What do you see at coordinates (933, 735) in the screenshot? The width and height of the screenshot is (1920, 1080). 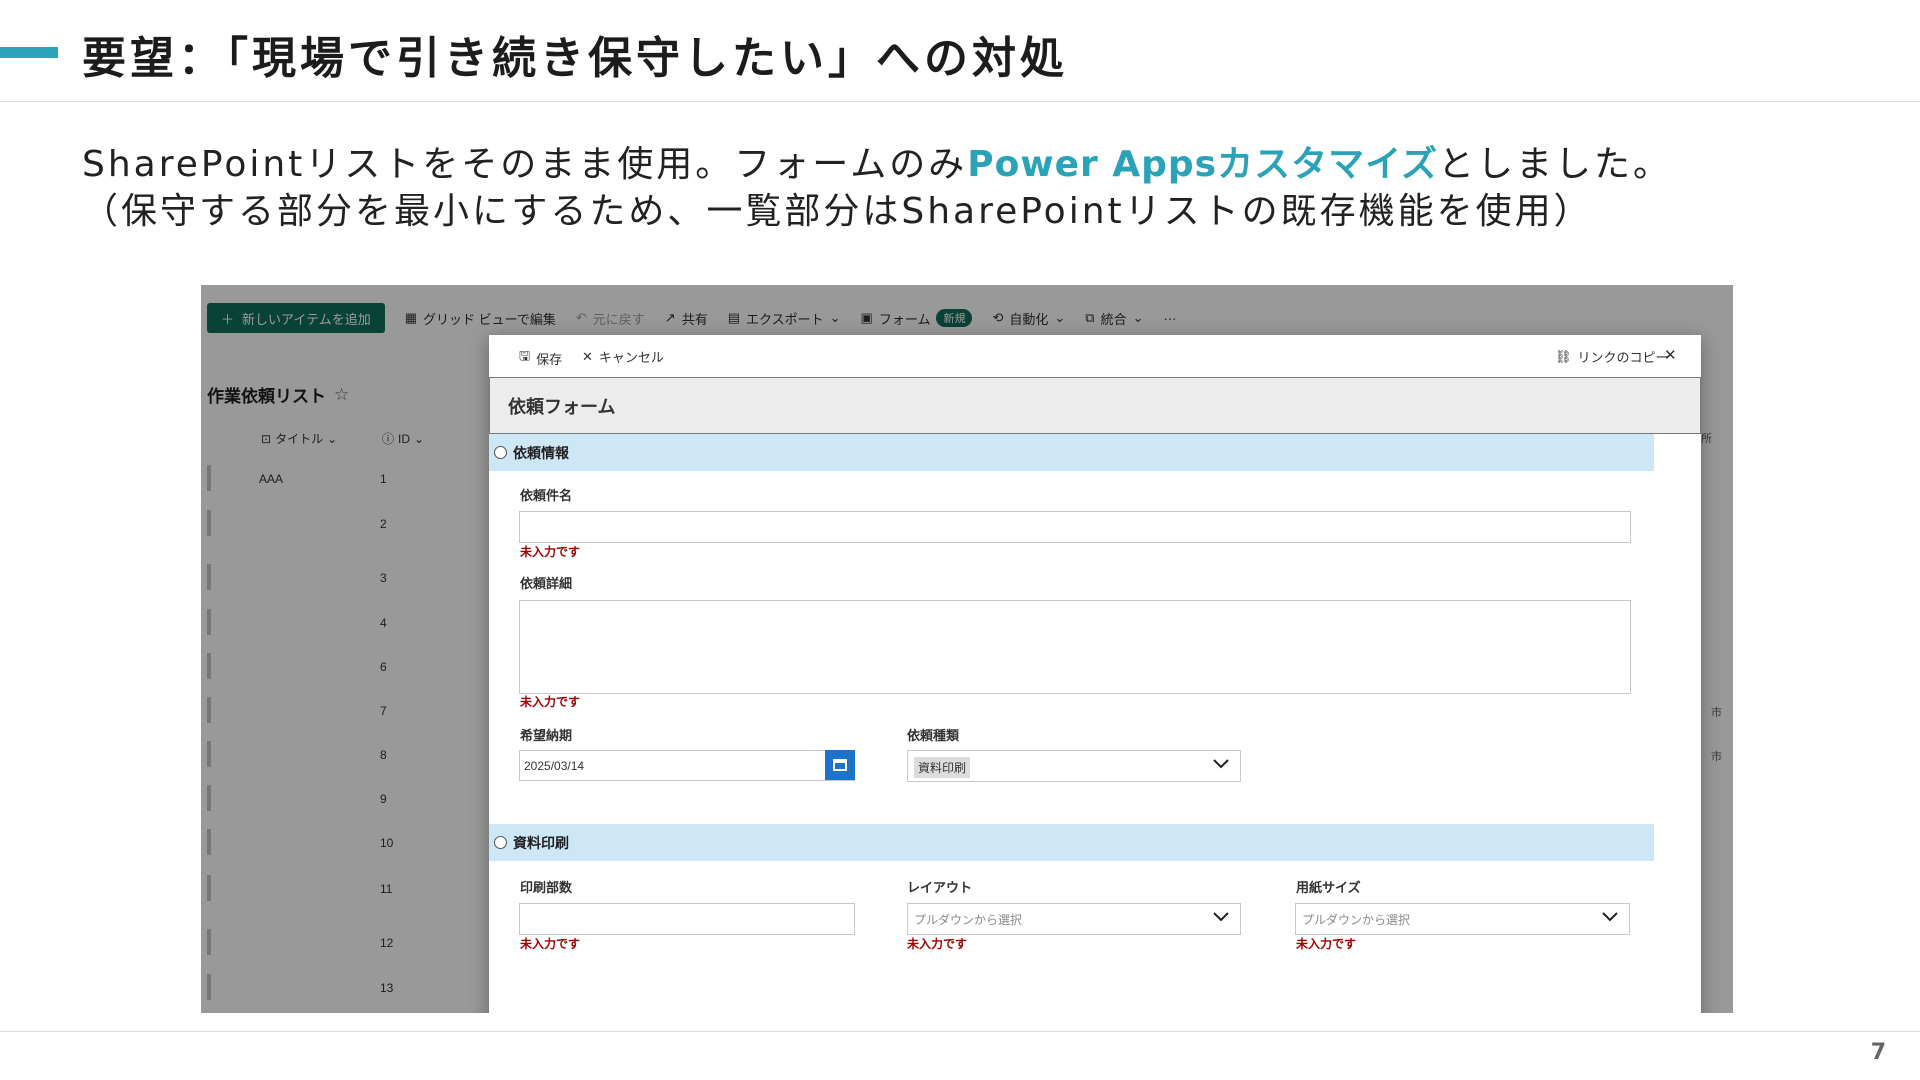 I see `request-type-label: 依頼種類` at bounding box center [933, 735].